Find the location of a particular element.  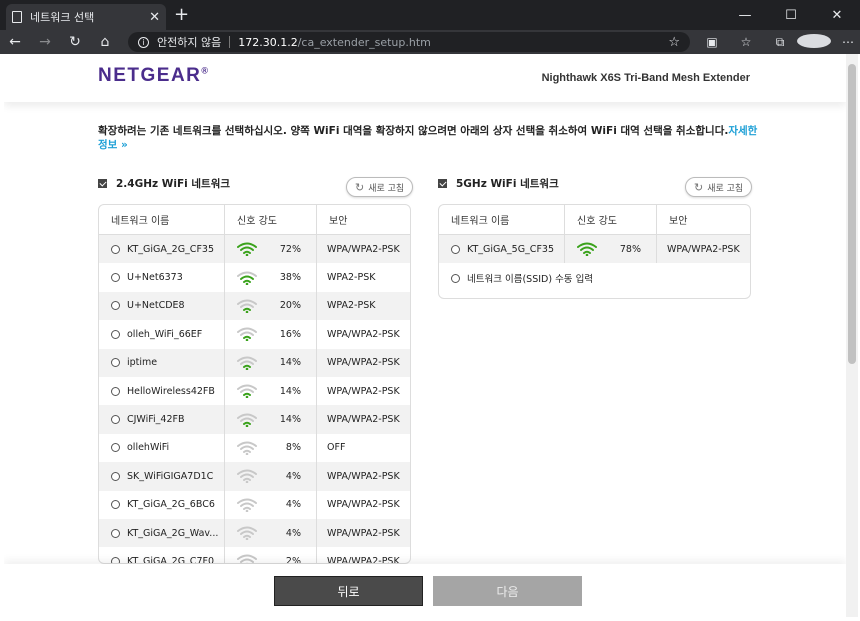

network-name-cell: KT_GiGA_2G_CF35 is located at coordinates (162, 249).